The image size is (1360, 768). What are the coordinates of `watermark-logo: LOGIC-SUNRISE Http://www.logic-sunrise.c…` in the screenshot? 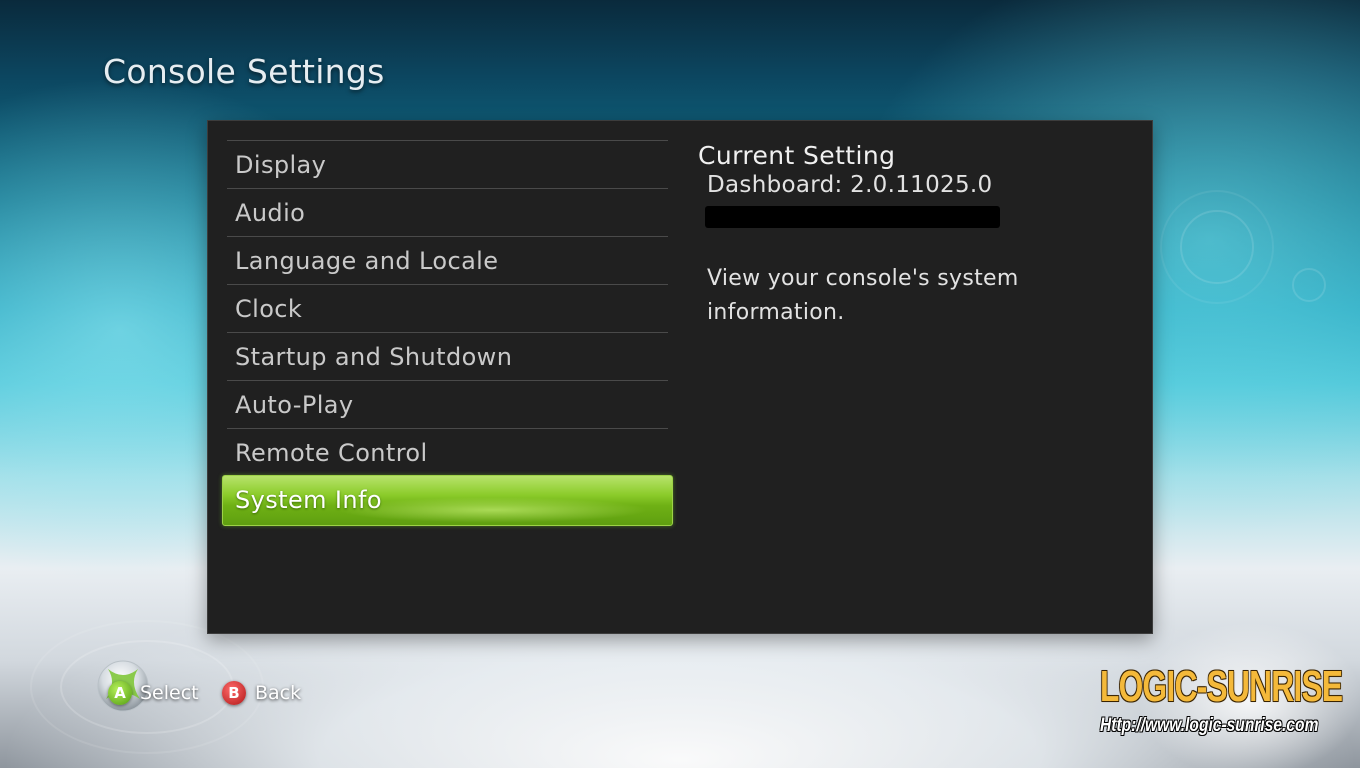 It's located at (1215, 705).